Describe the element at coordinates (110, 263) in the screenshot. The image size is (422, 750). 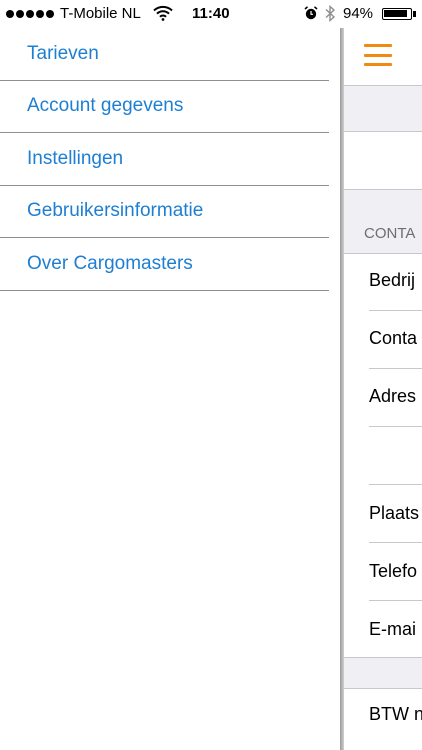
I see `menu-item-label: Over Cargomasters` at that location.